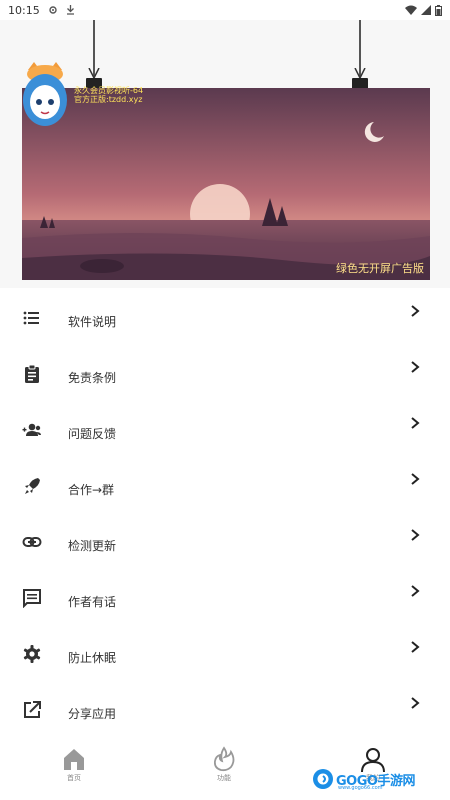  Describe the element at coordinates (91, 489) in the screenshot. I see `menu-item-label: 合作→群` at that location.